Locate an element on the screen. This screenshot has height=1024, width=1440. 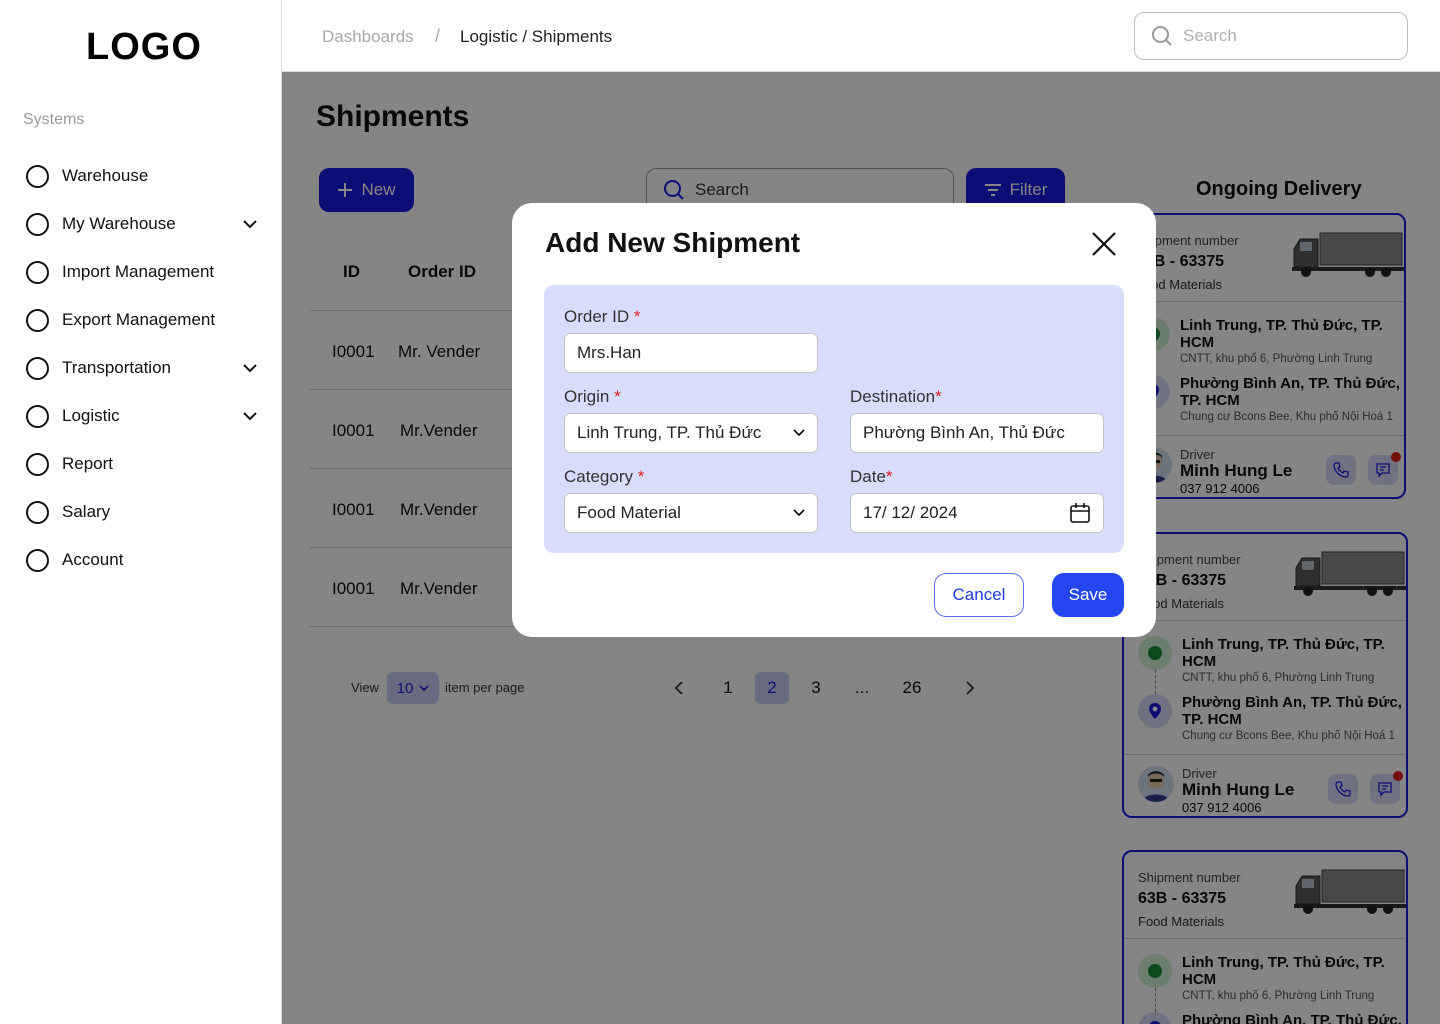
close-button is located at coordinates (1104, 245).